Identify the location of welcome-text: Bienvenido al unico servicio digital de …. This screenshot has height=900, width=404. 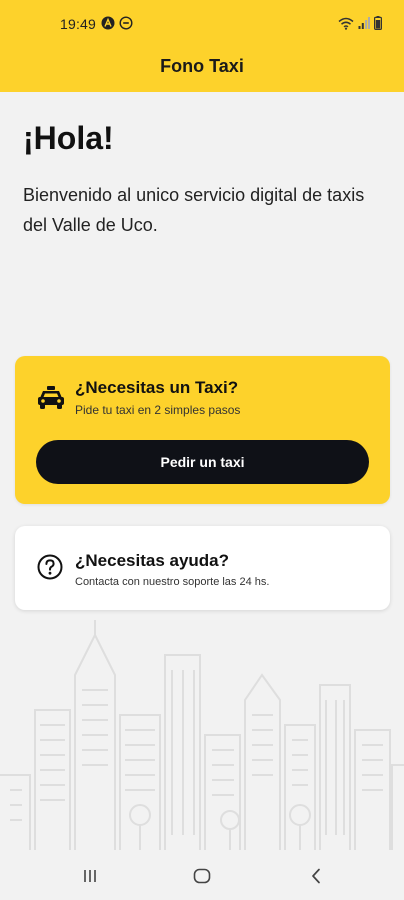
(194, 210).